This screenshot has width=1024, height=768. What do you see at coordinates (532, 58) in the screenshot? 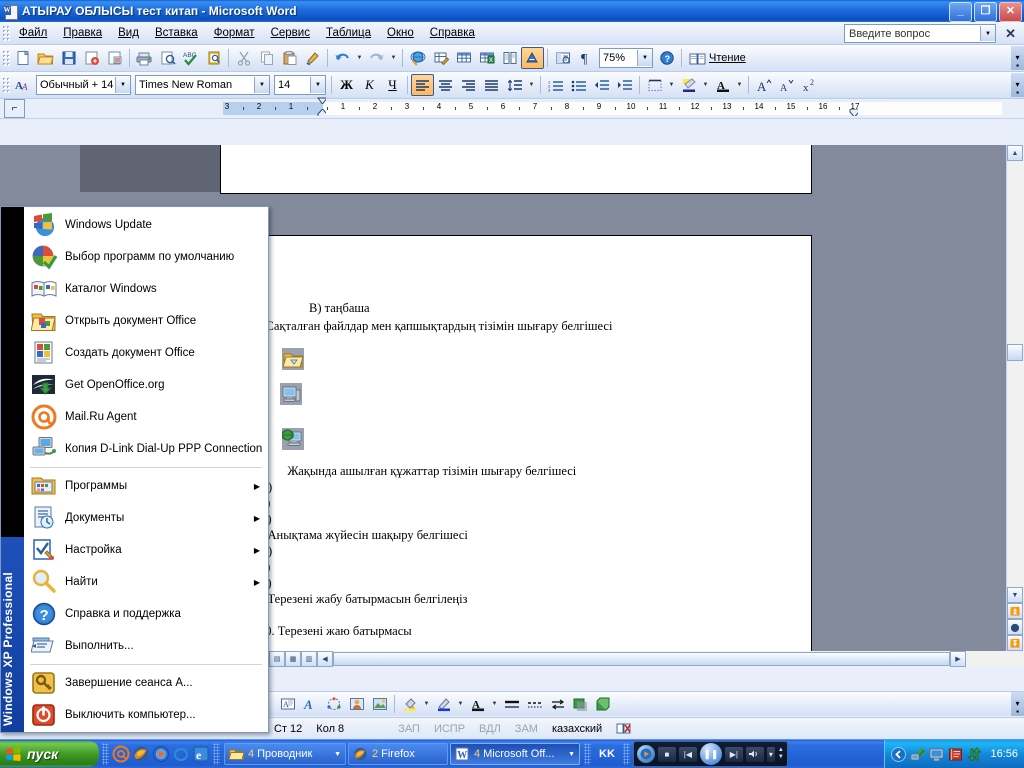
I see `drawing-icon` at bounding box center [532, 58].